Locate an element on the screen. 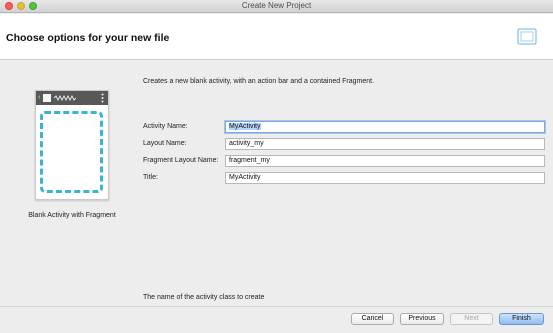 The width and height of the screenshot is (553, 333). finish-button: Finish is located at coordinates (521, 319).